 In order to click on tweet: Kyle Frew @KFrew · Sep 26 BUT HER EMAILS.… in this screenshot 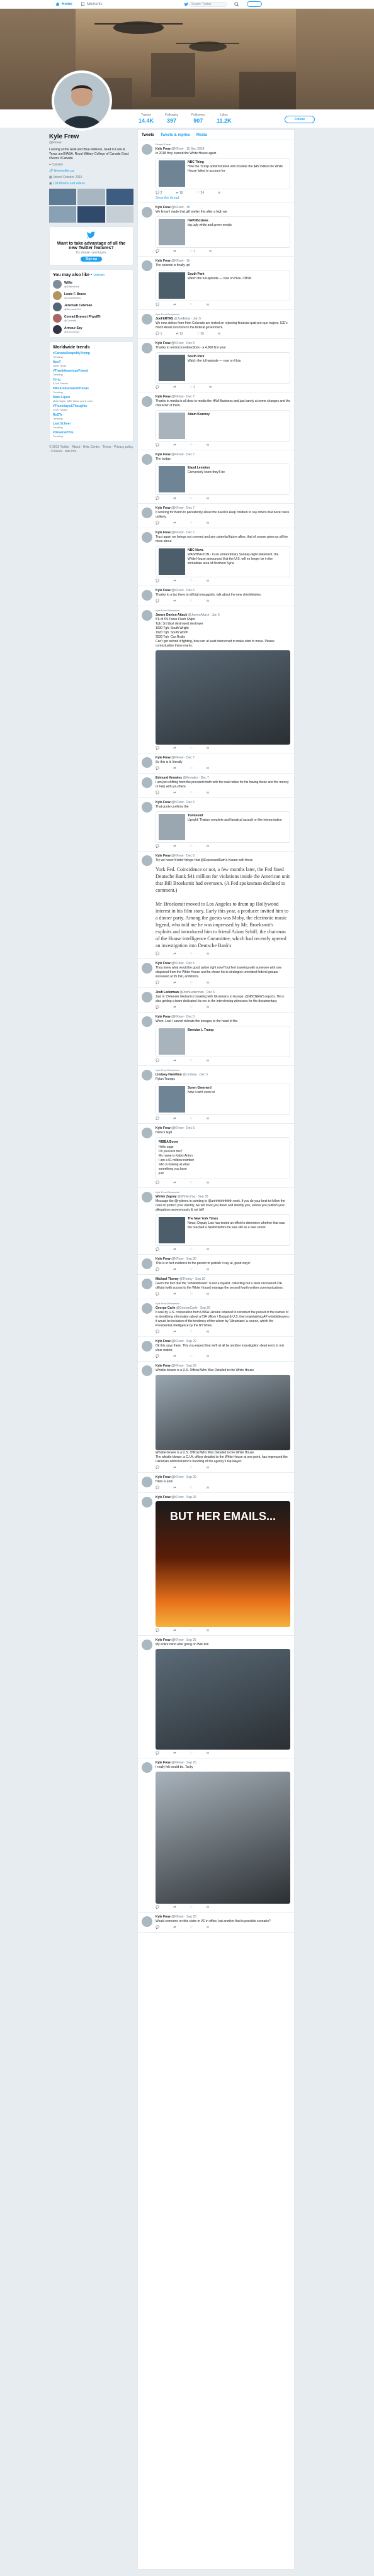, I will do `click(216, 1564)`.